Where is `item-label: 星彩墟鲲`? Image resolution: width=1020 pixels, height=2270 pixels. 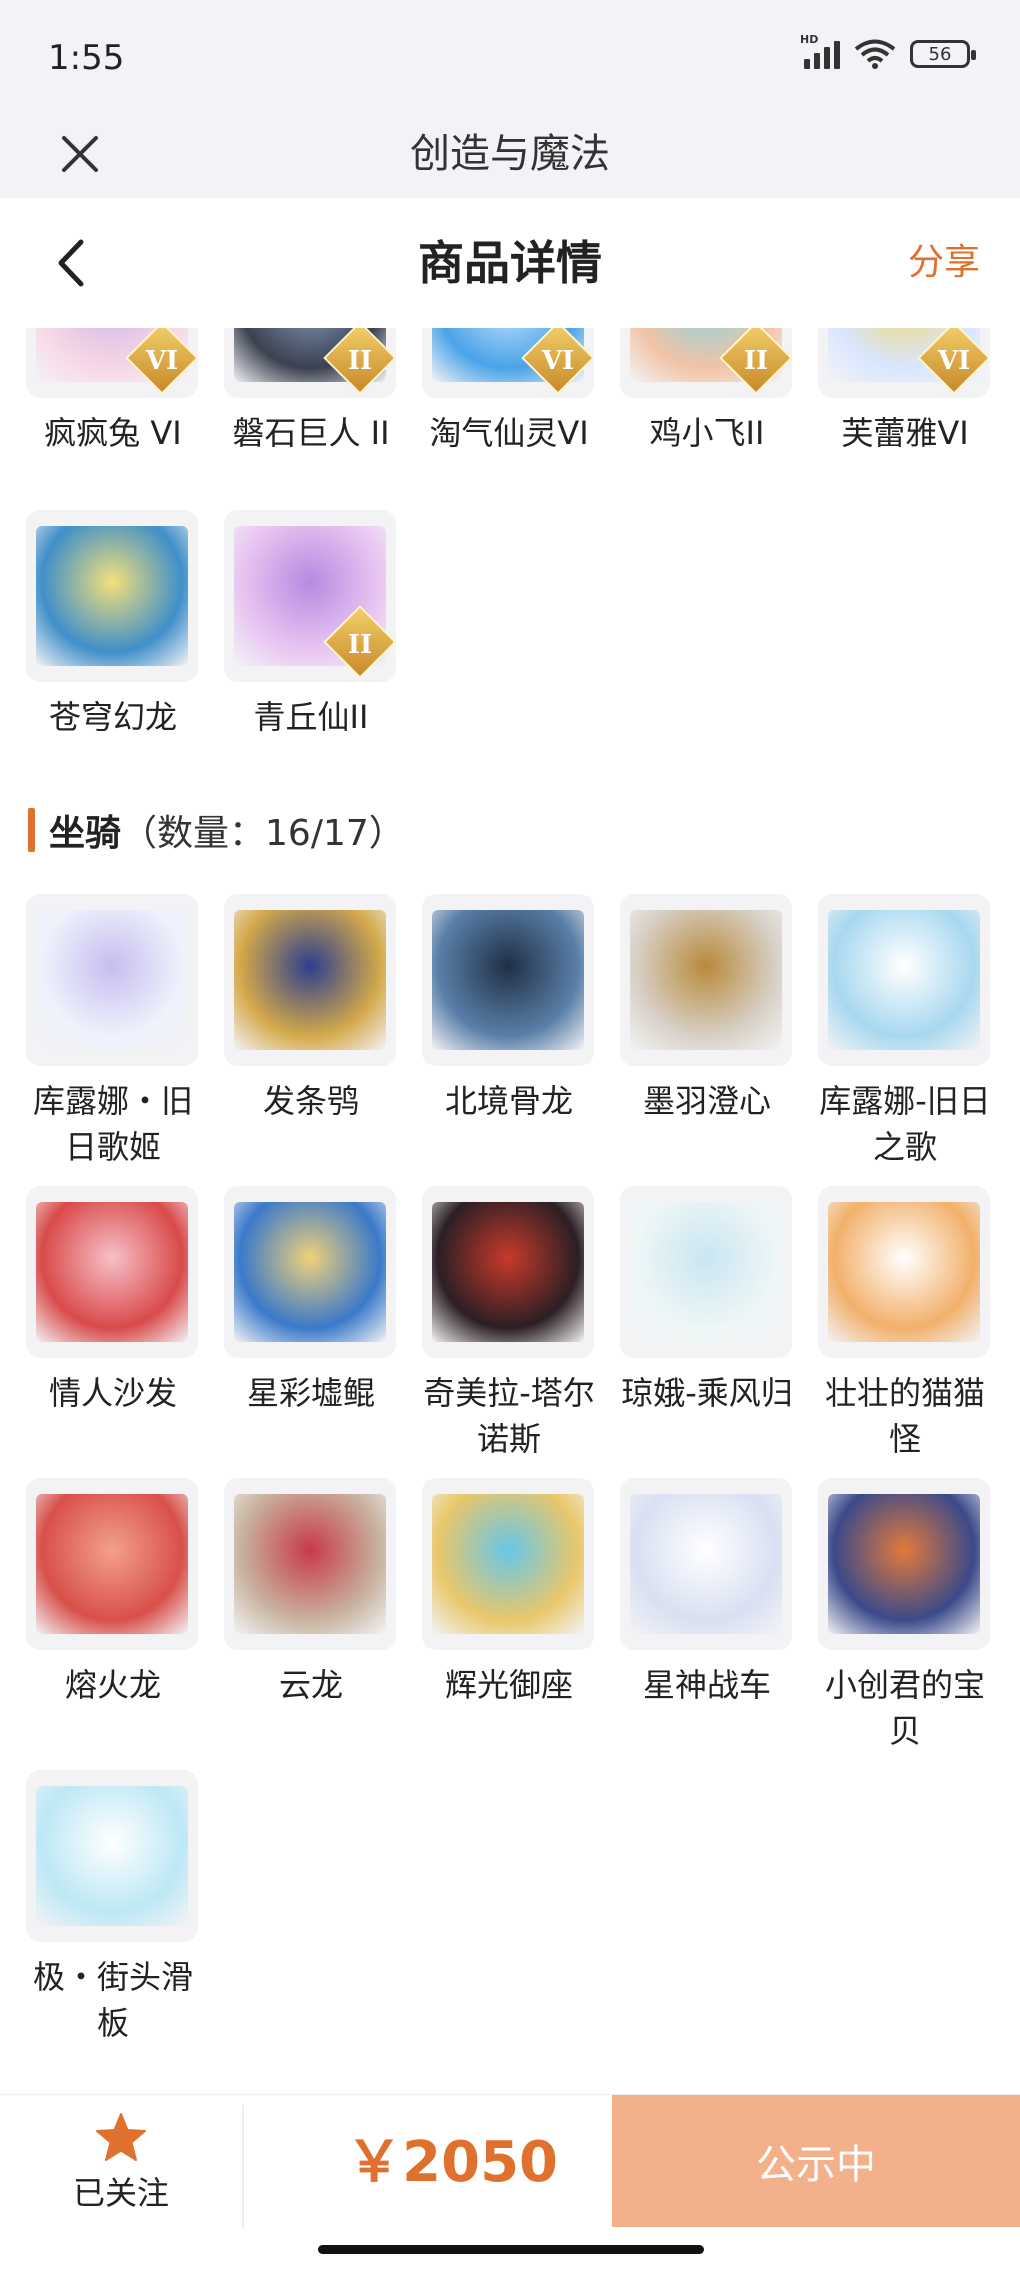
item-label: 星彩墟鲲 is located at coordinates (310, 1393).